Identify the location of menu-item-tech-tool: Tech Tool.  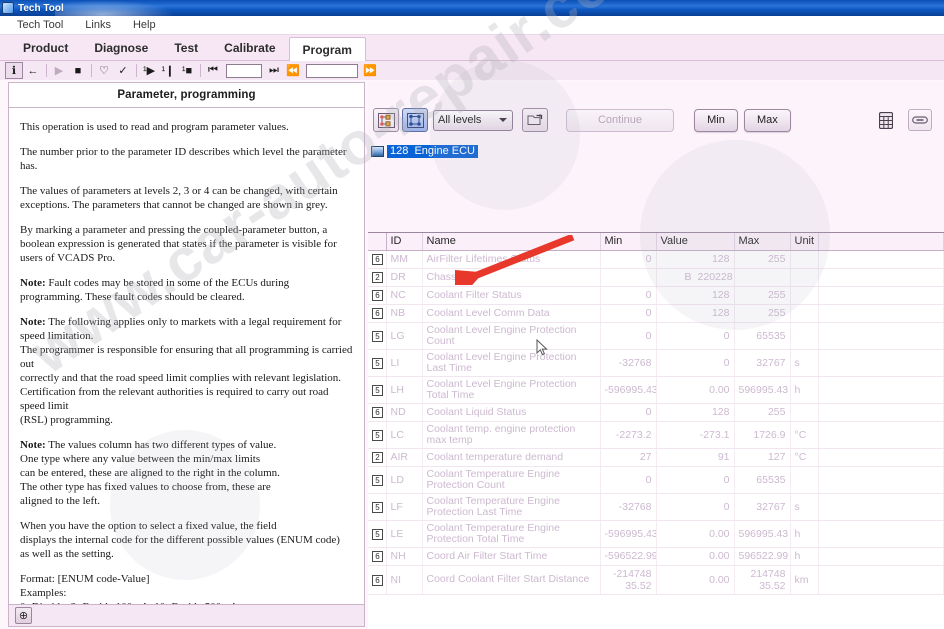
(40, 25).